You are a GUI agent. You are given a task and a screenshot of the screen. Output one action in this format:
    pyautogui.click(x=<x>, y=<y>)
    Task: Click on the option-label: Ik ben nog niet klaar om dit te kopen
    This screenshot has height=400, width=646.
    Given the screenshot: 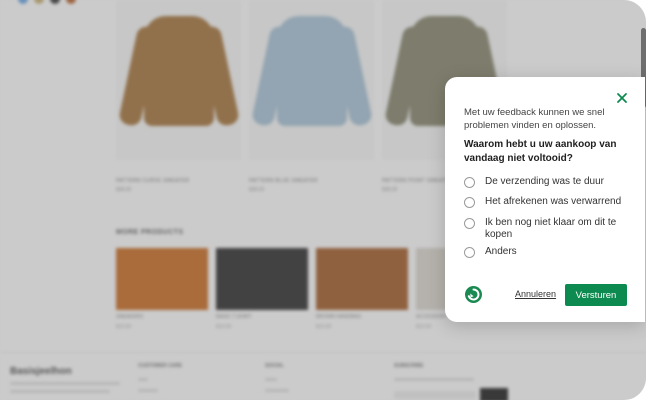 What is the action you would take?
    pyautogui.click(x=551, y=228)
    